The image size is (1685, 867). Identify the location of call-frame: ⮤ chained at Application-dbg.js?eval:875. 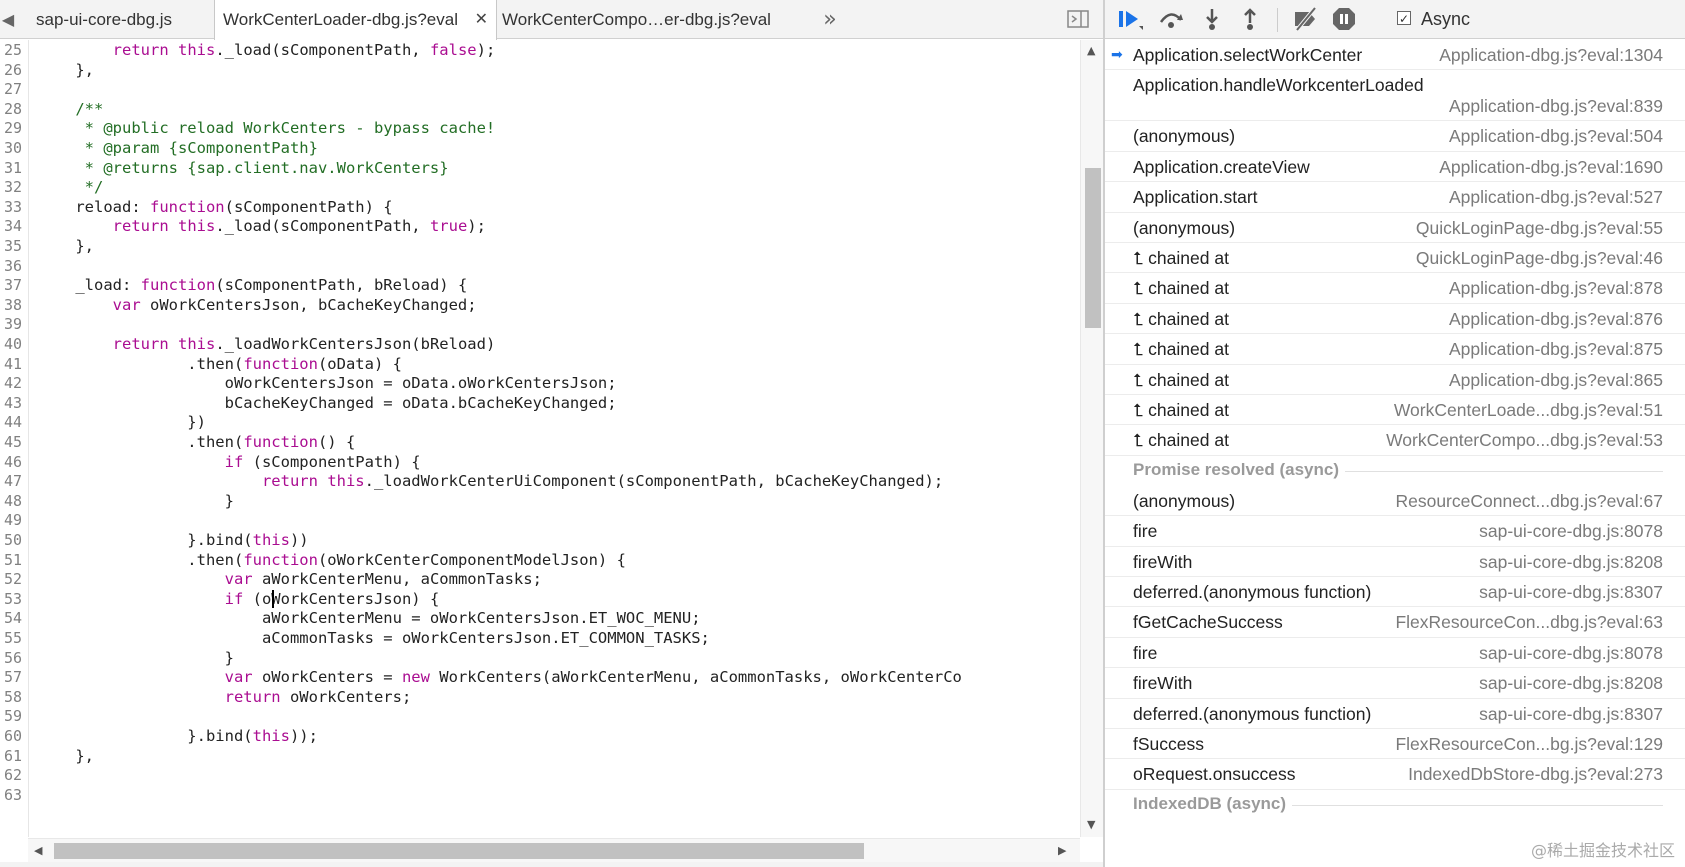
(1395, 349).